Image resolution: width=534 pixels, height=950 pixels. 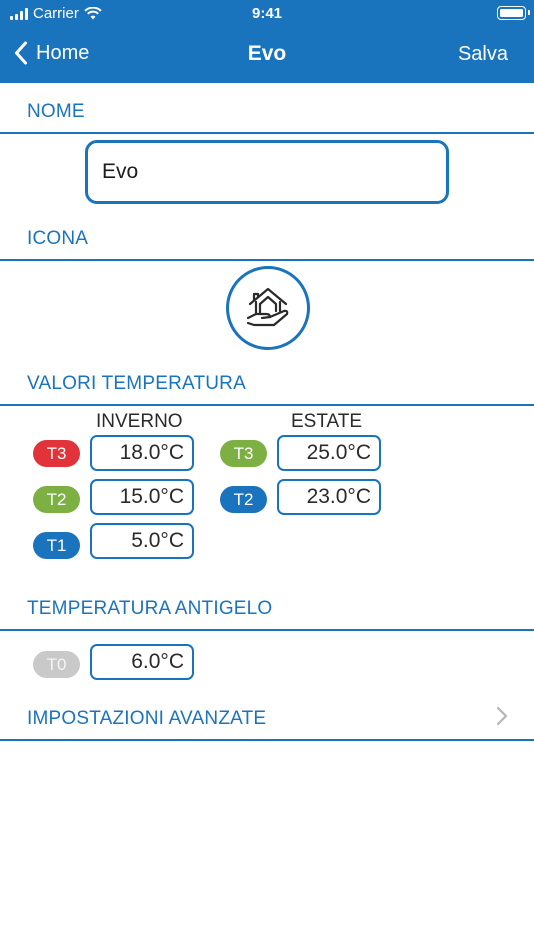 What do you see at coordinates (147, 718) in the screenshot?
I see `advanced-settings-label: IMPOSTAZIONI AVANZATE` at bounding box center [147, 718].